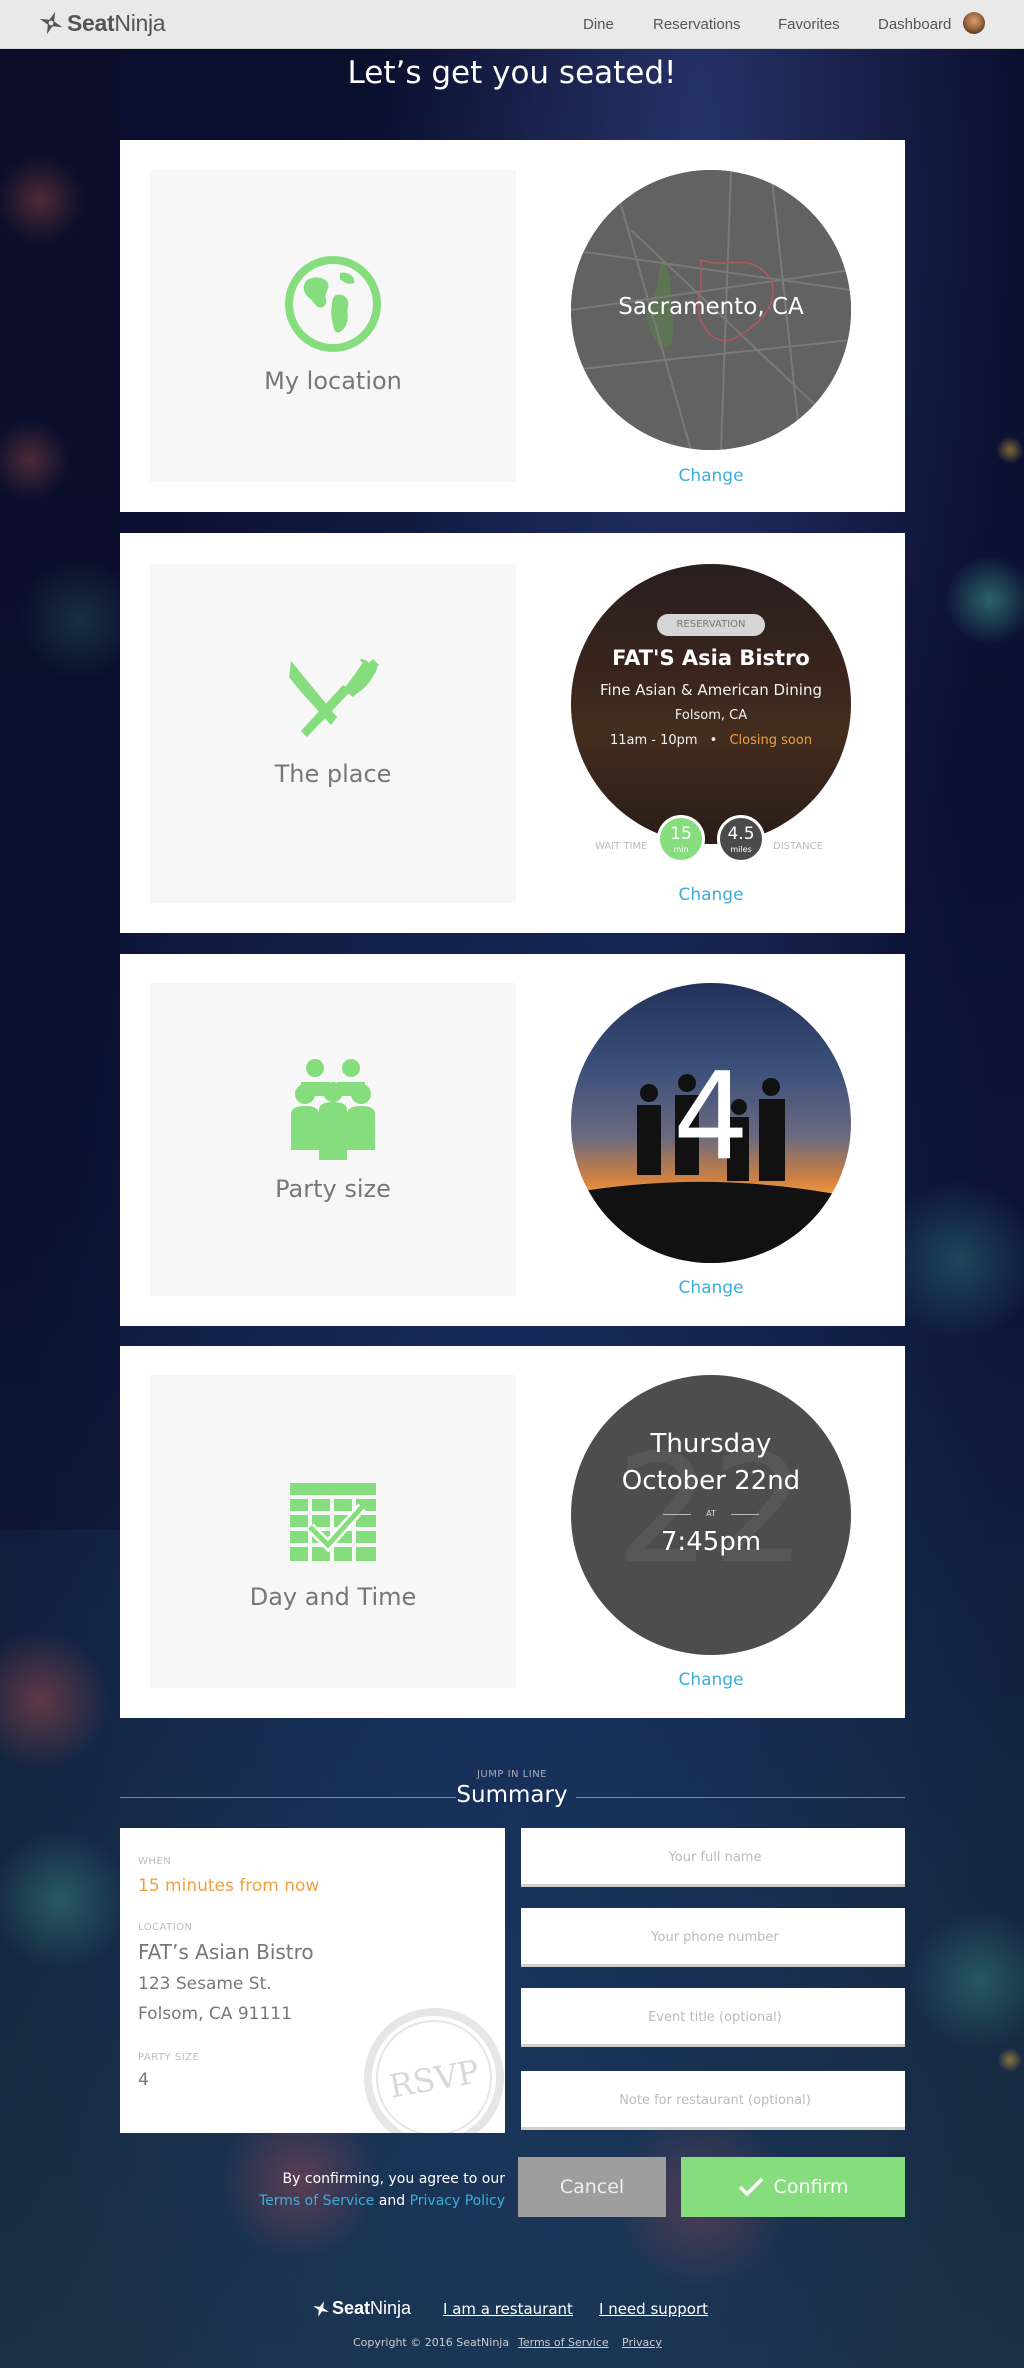 This screenshot has width=1024, height=2368. Describe the element at coordinates (333, 381) in the screenshot. I see `location-label: My location` at that location.